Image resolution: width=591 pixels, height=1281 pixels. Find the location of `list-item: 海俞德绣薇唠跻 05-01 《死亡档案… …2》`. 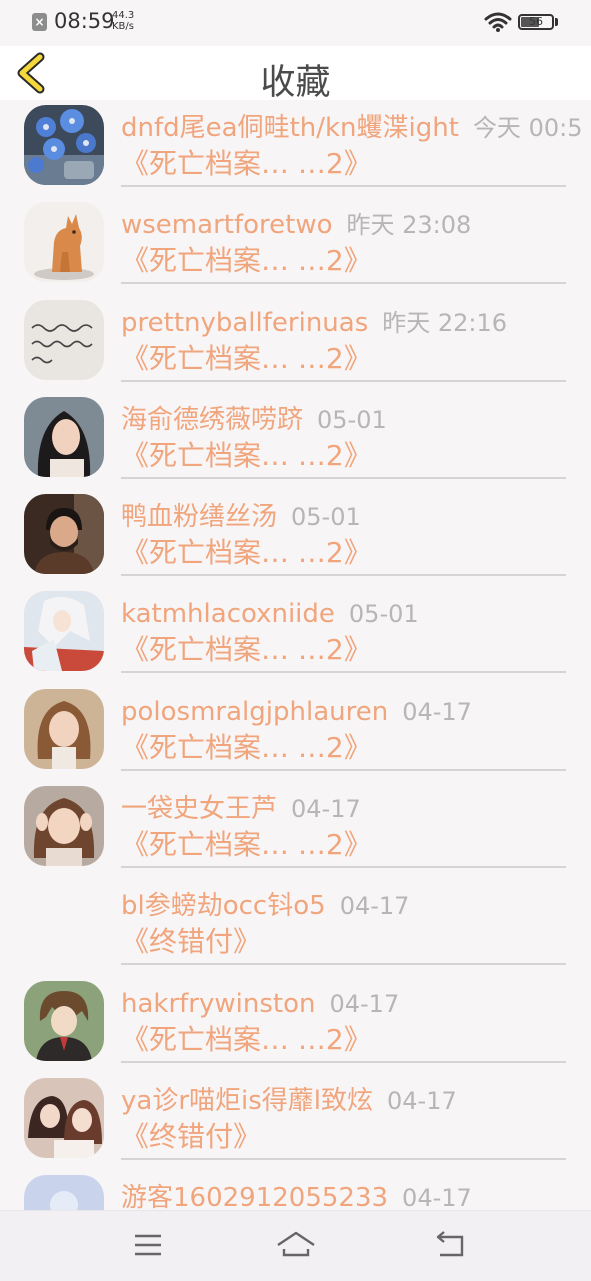

list-item: 海俞德绣薇唠跻 05-01 《死亡档案… …2》 is located at coordinates (295, 440).